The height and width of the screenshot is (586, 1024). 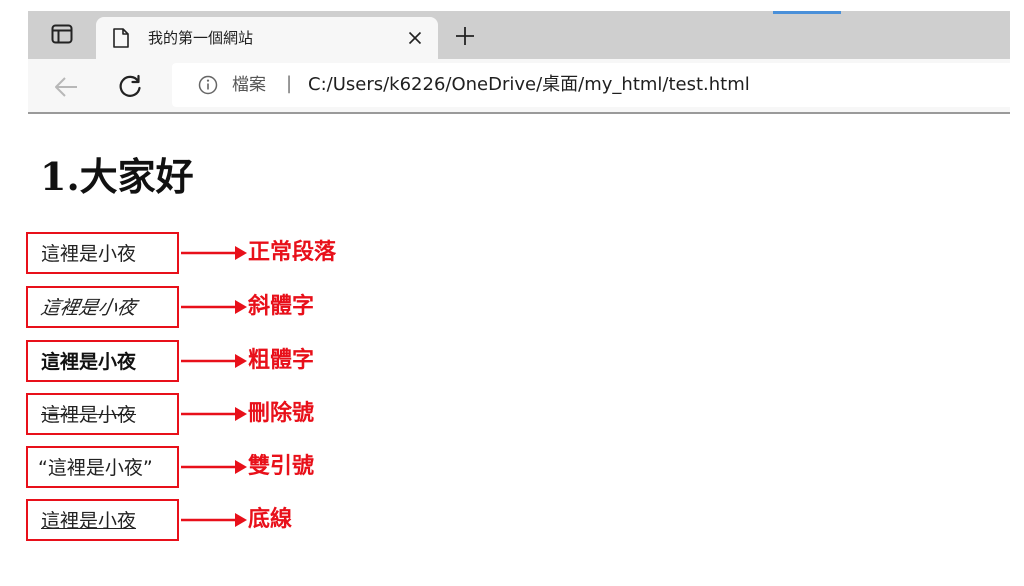 What do you see at coordinates (89, 415) in the screenshot?
I see `sample-strikethrough-text: 這裡是小夜` at bounding box center [89, 415].